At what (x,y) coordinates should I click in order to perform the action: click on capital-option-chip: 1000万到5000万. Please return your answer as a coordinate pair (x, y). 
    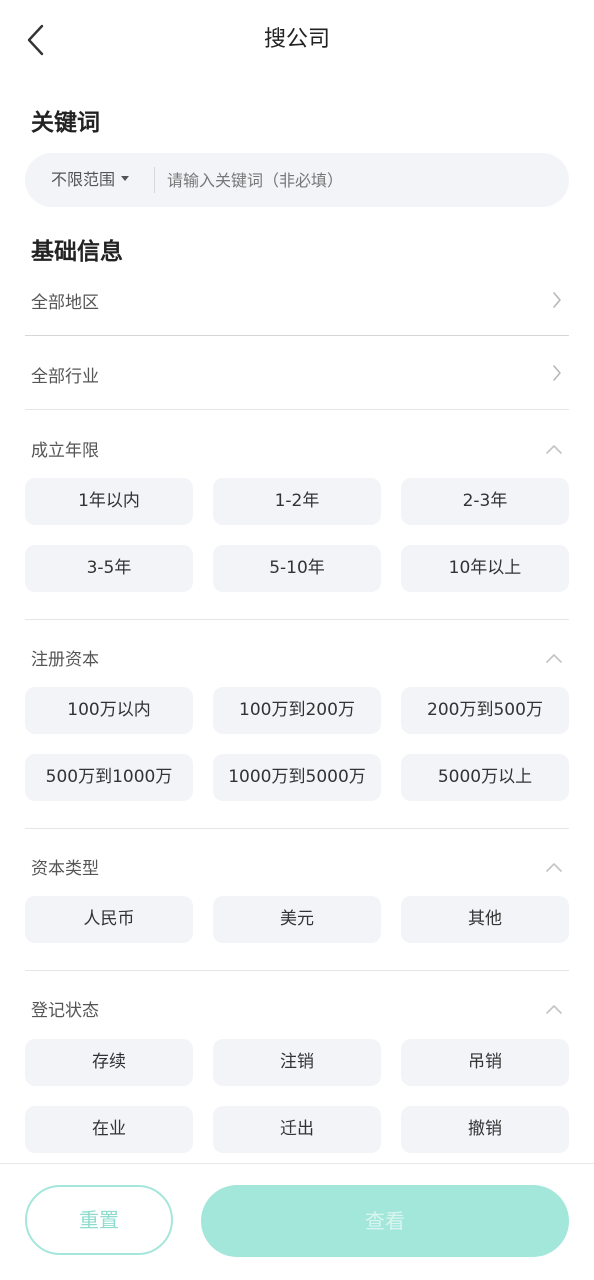
    Looking at the image, I should click on (297, 777).